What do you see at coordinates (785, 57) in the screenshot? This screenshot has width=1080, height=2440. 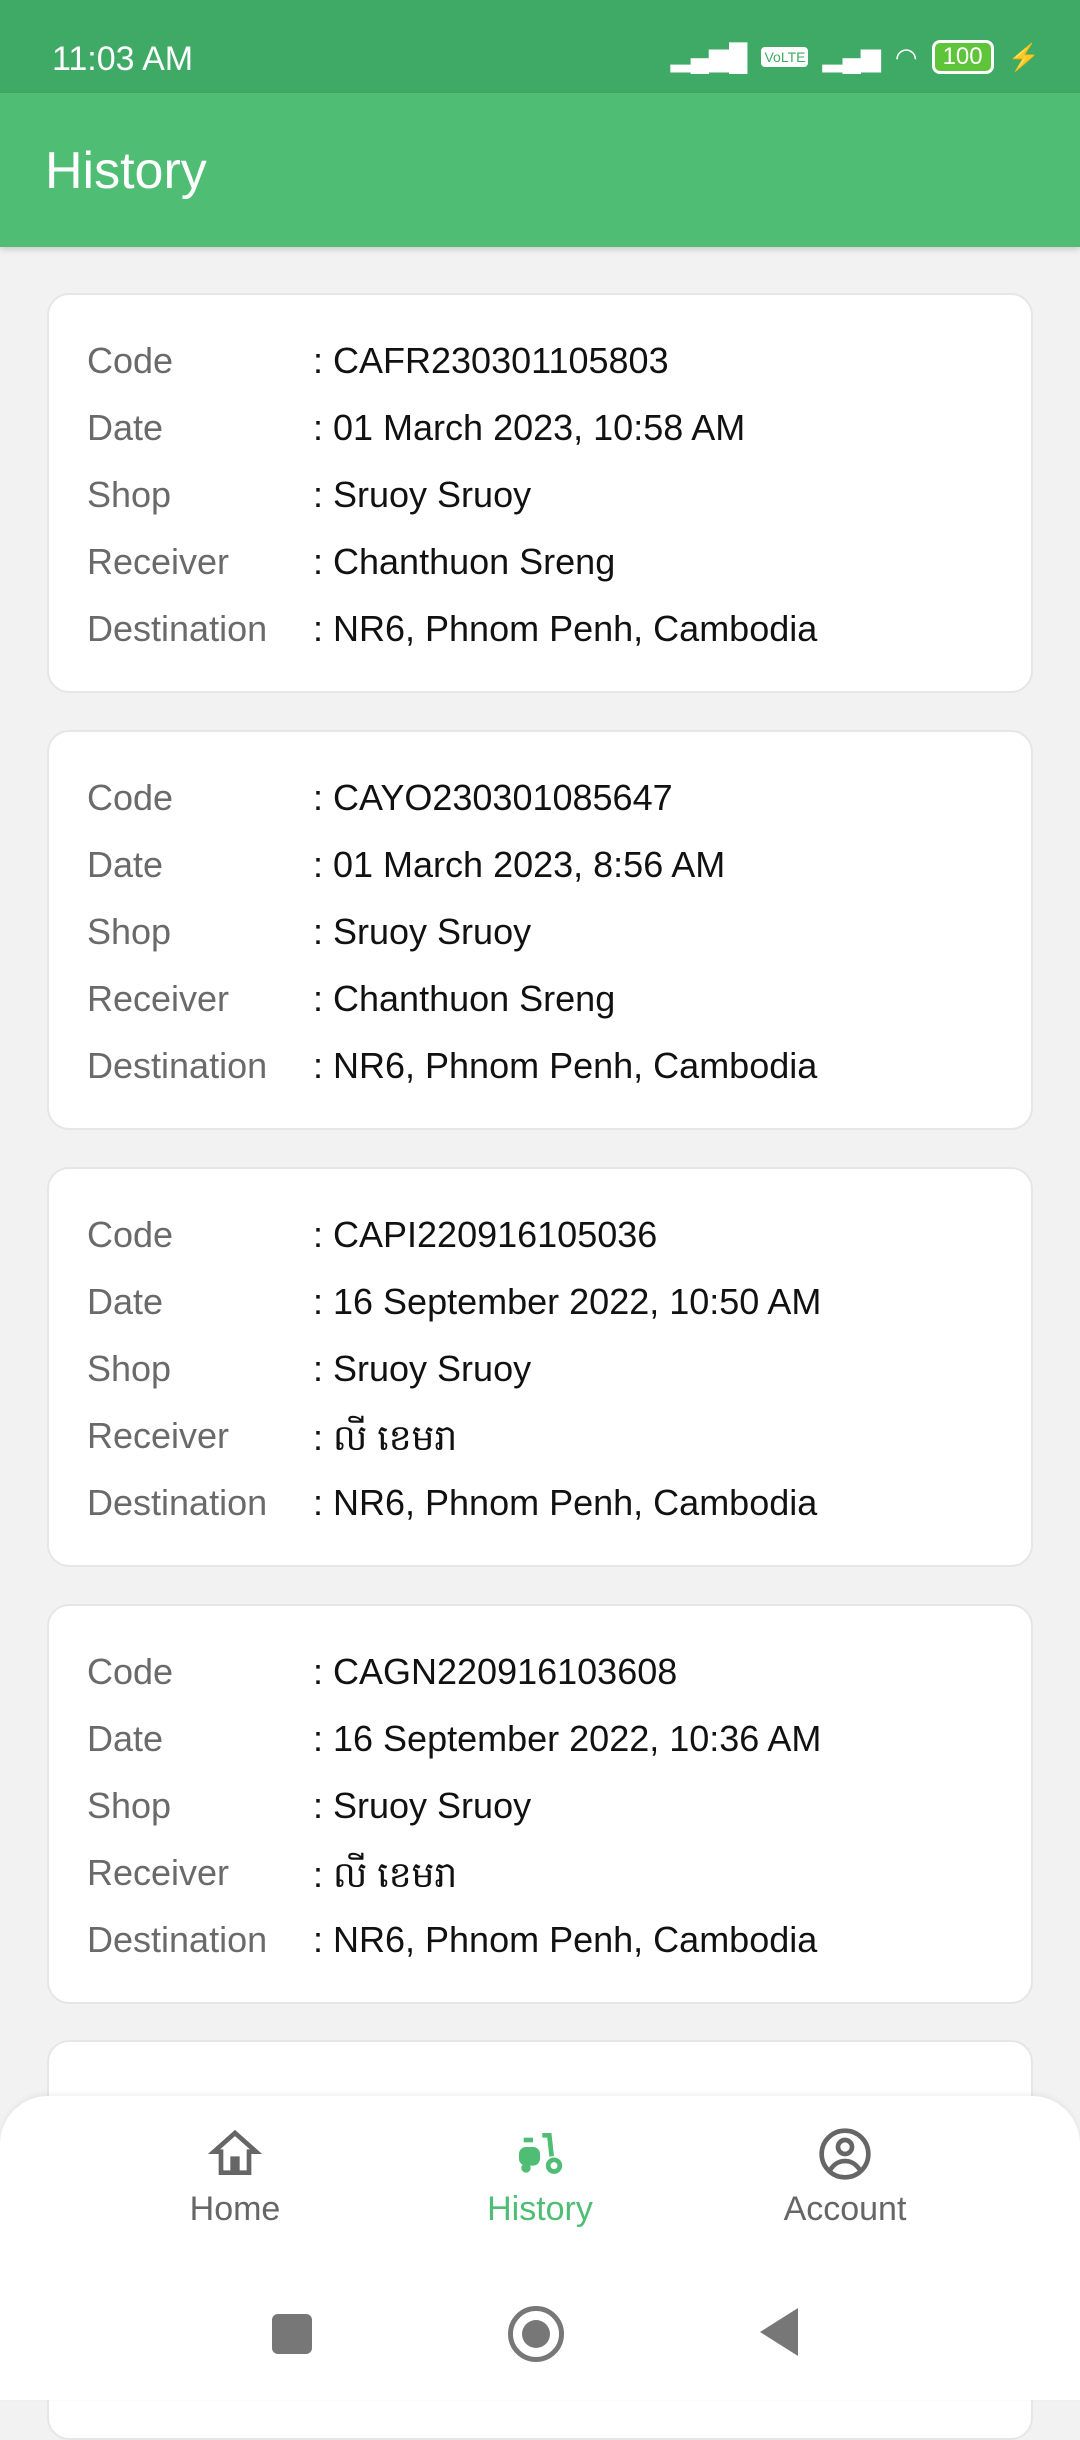 I see `volte-icon: VoLTE` at bounding box center [785, 57].